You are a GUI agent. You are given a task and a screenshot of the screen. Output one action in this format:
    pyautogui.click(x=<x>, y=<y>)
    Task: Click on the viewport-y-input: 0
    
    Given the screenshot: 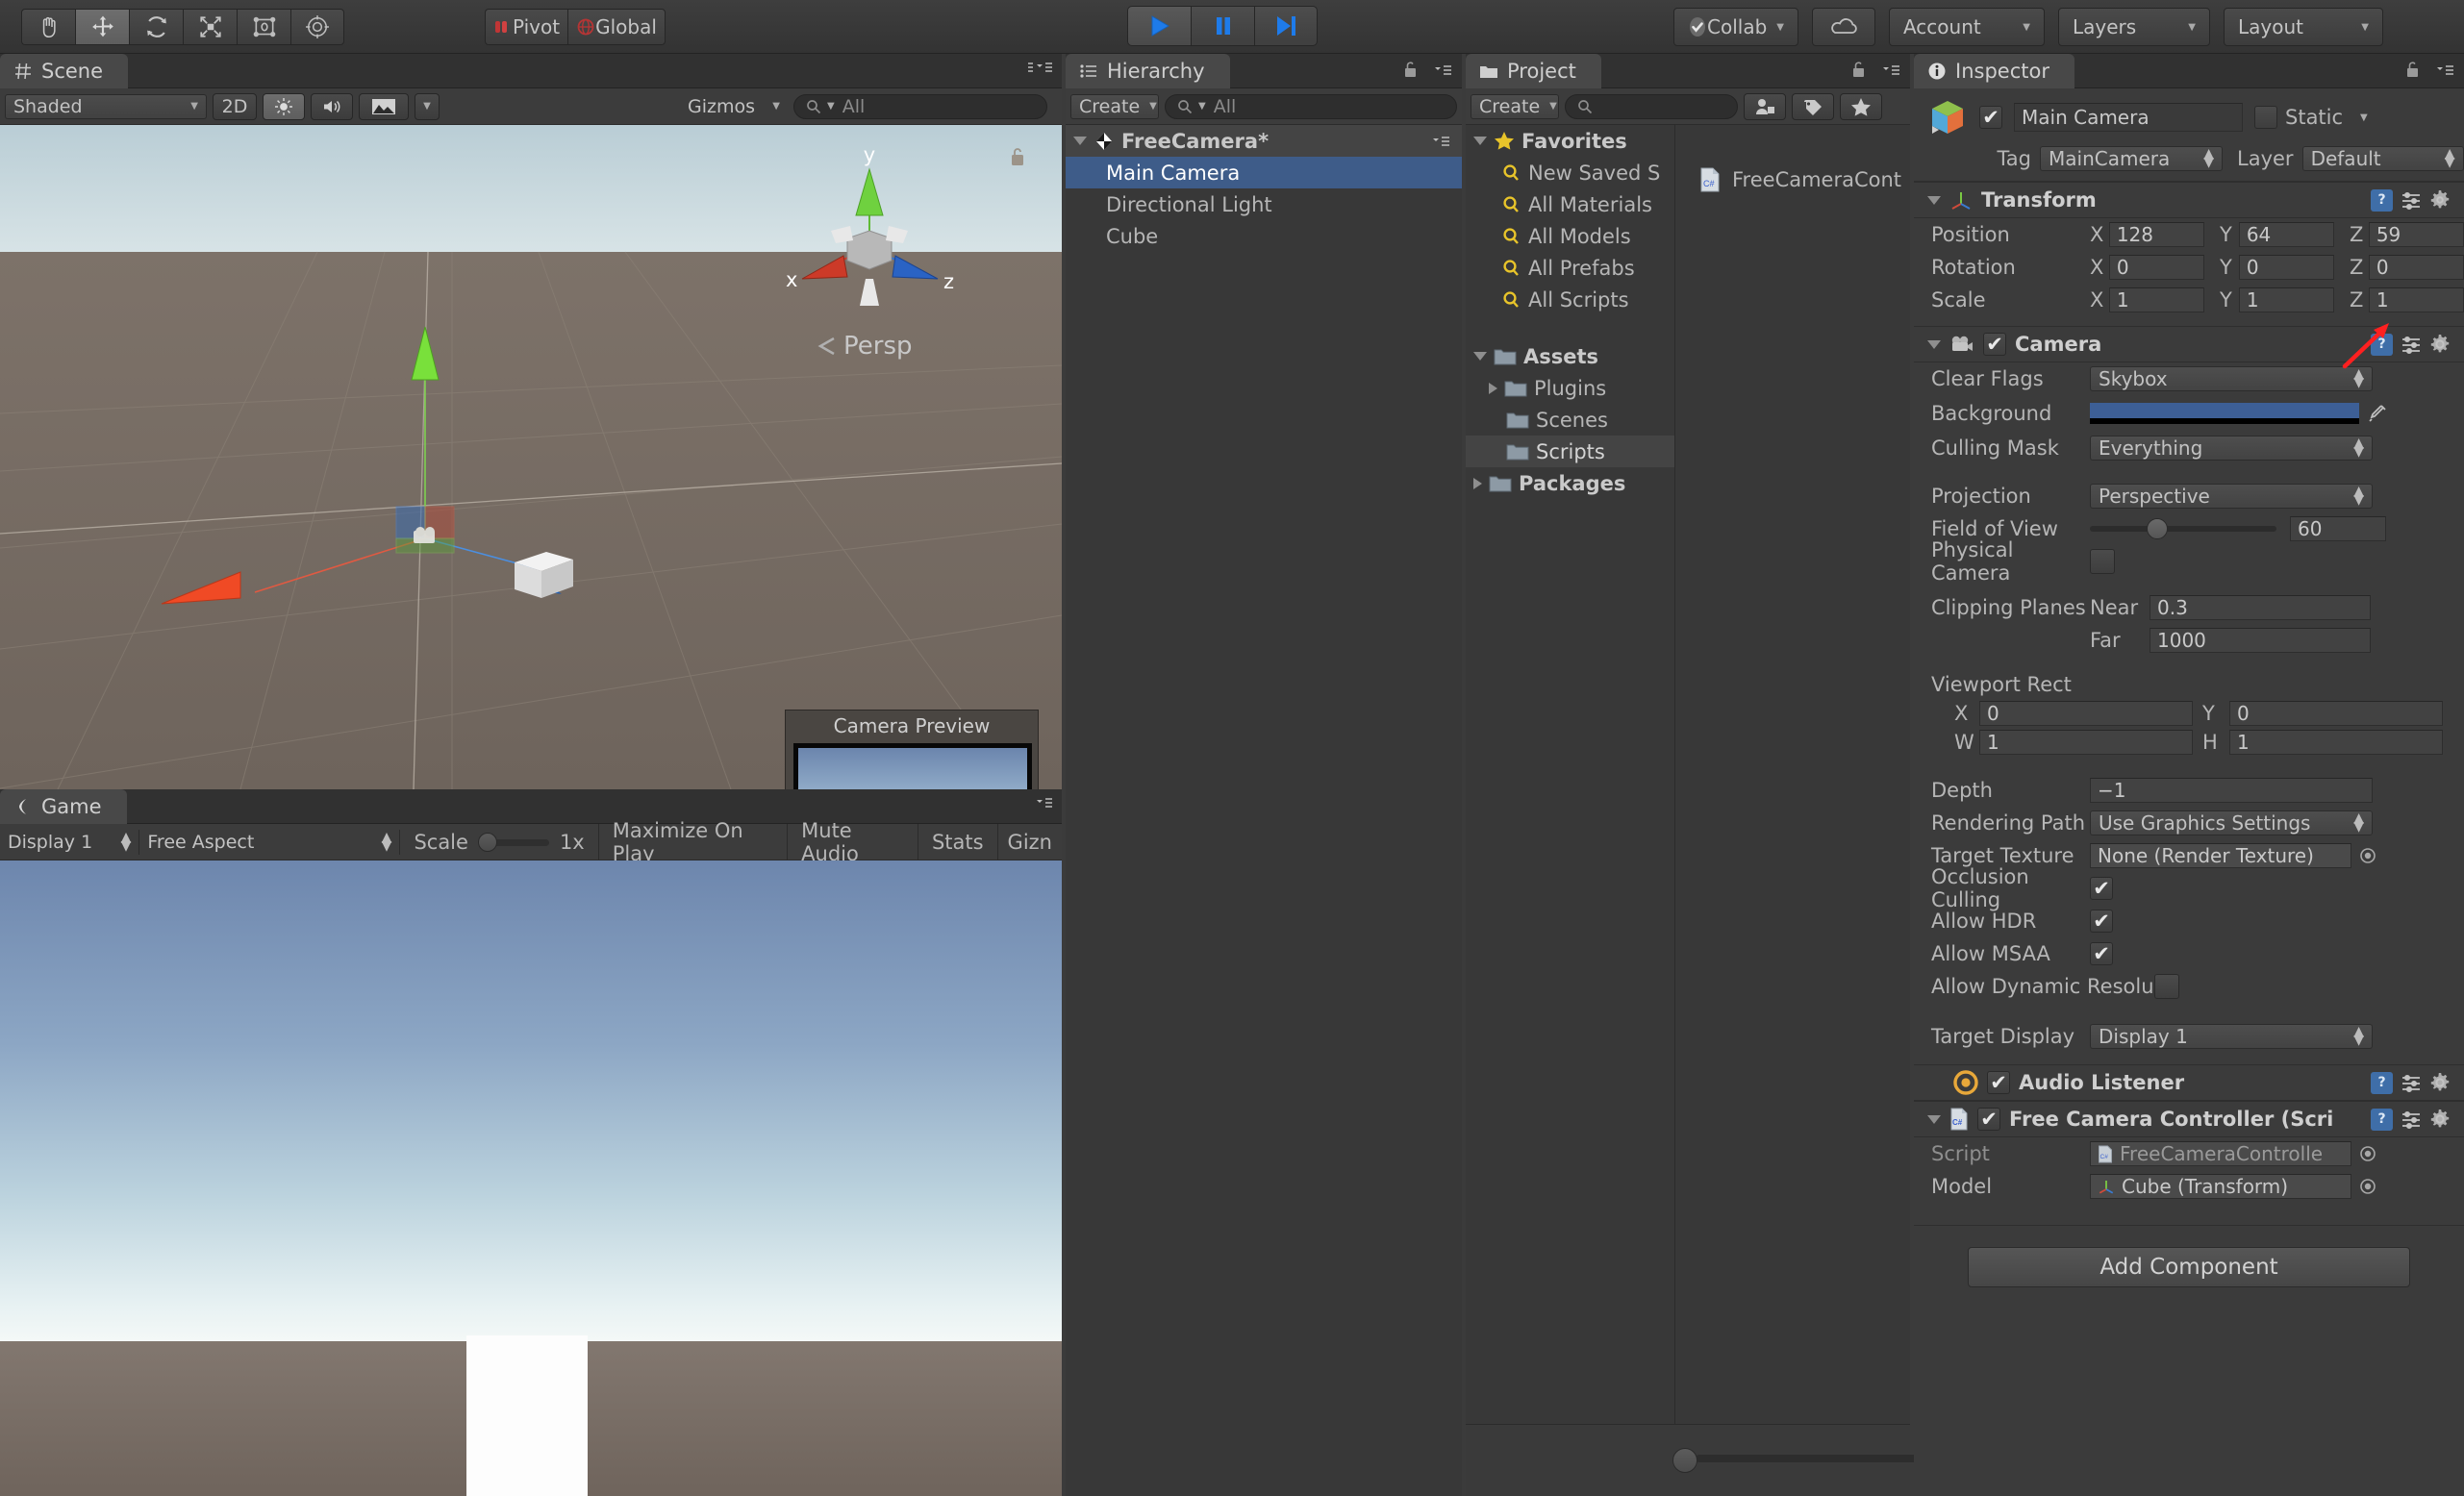 What is the action you would take?
    pyautogui.click(x=2336, y=713)
    